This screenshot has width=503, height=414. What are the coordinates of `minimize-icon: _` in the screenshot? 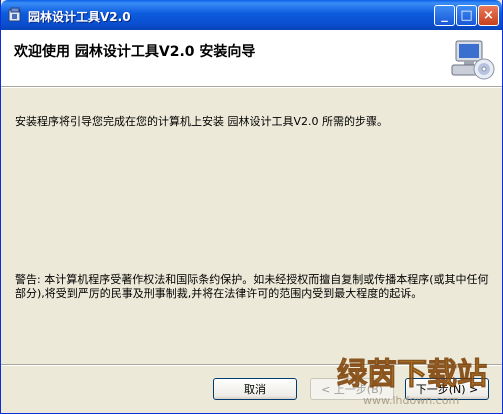 It's located at (444, 15).